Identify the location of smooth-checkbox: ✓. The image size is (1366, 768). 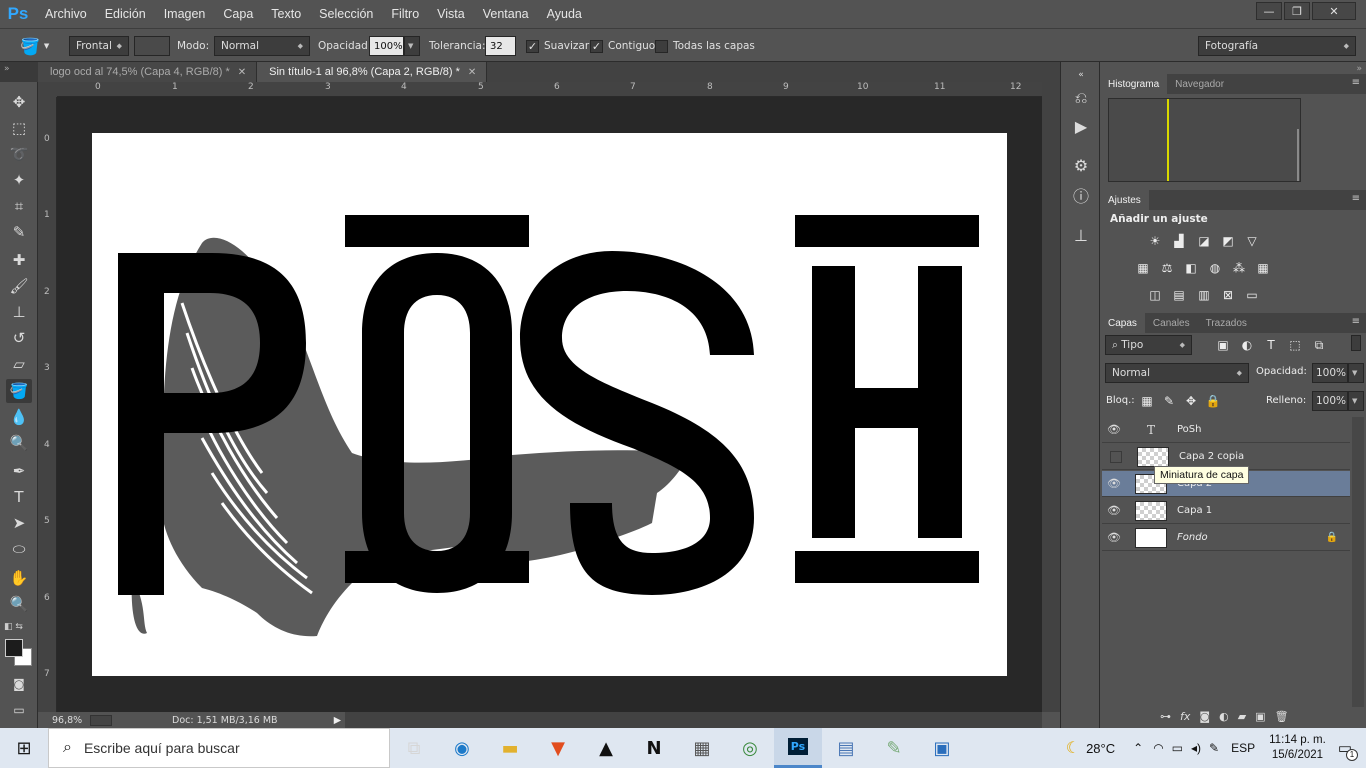
(532, 46).